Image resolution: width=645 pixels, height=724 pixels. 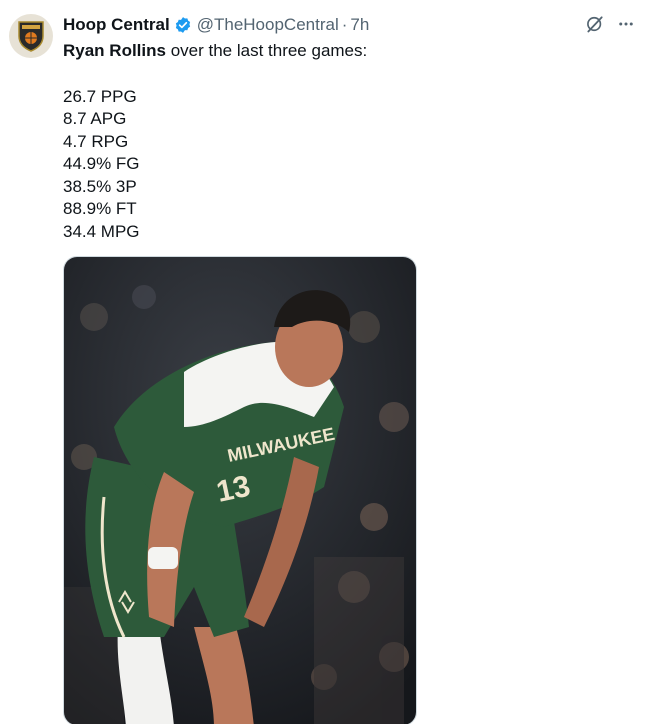 I want to click on tweet-intro-rest: over the last three games:, so click(x=266, y=50).